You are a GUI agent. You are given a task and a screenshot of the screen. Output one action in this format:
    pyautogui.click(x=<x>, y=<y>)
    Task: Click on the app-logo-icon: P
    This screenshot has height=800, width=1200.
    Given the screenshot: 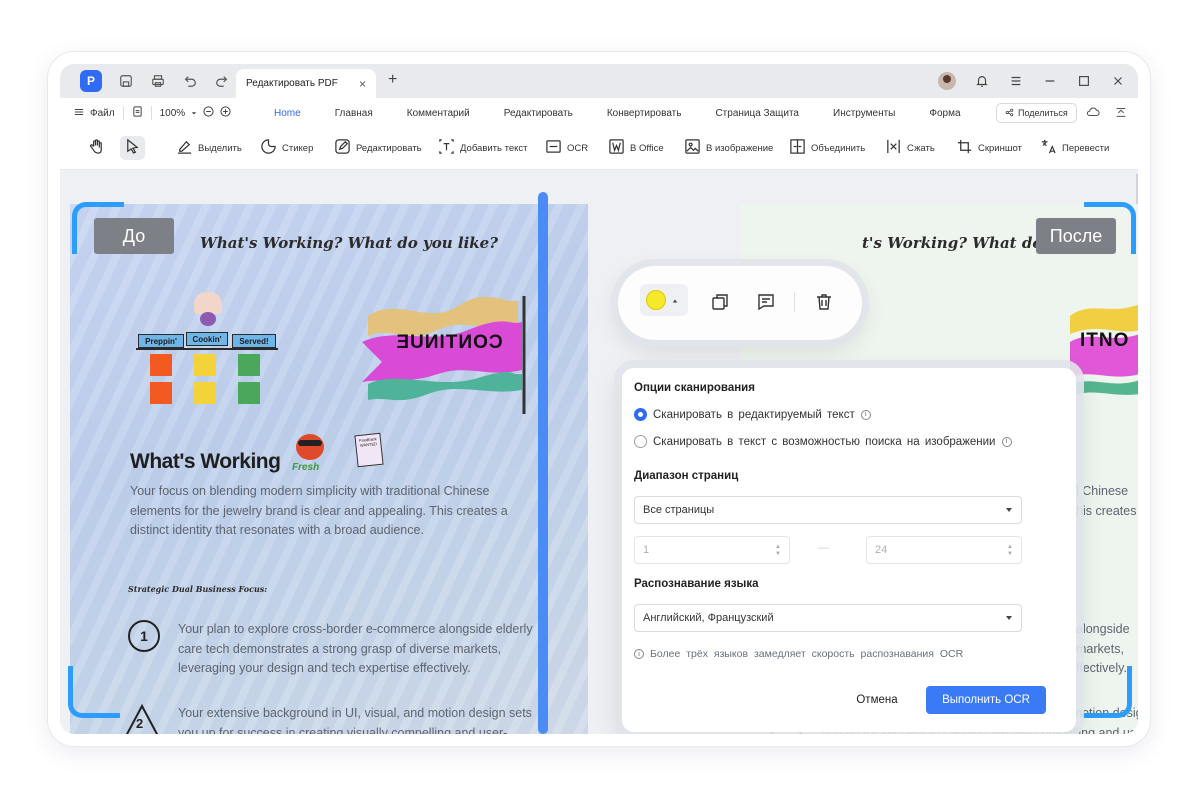 What is the action you would take?
    pyautogui.click(x=91, y=81)
    